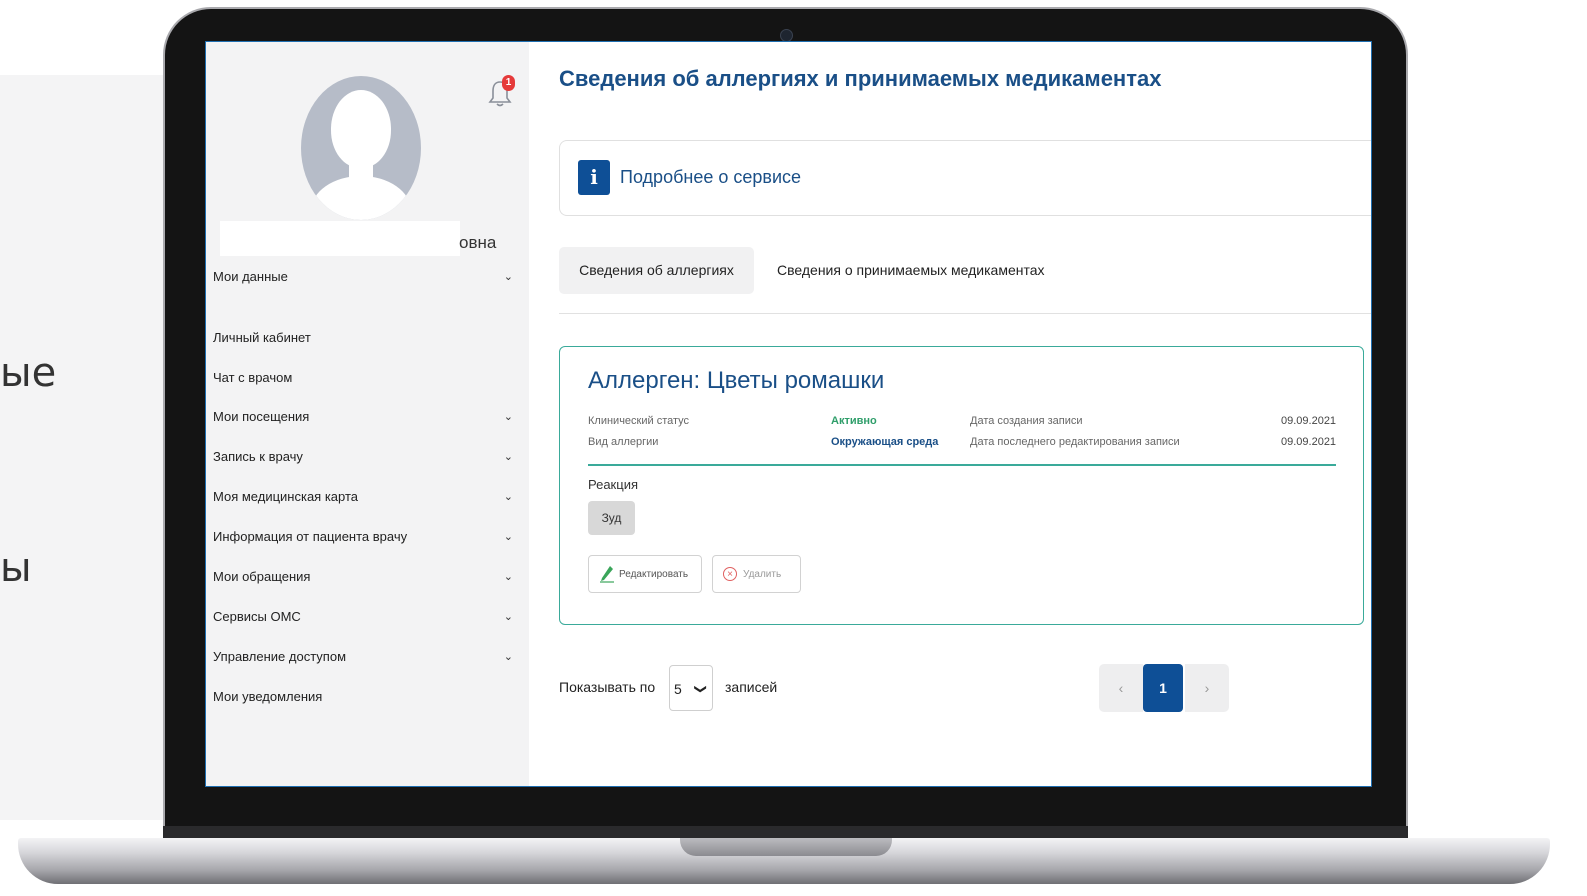 The width and height of the screenshot is (1587, 896). What do you see at coordinates (253, 377) in the screenshot?
I see `sidebar-item-label: Чат с врачом` at bounding box center [253, 377].